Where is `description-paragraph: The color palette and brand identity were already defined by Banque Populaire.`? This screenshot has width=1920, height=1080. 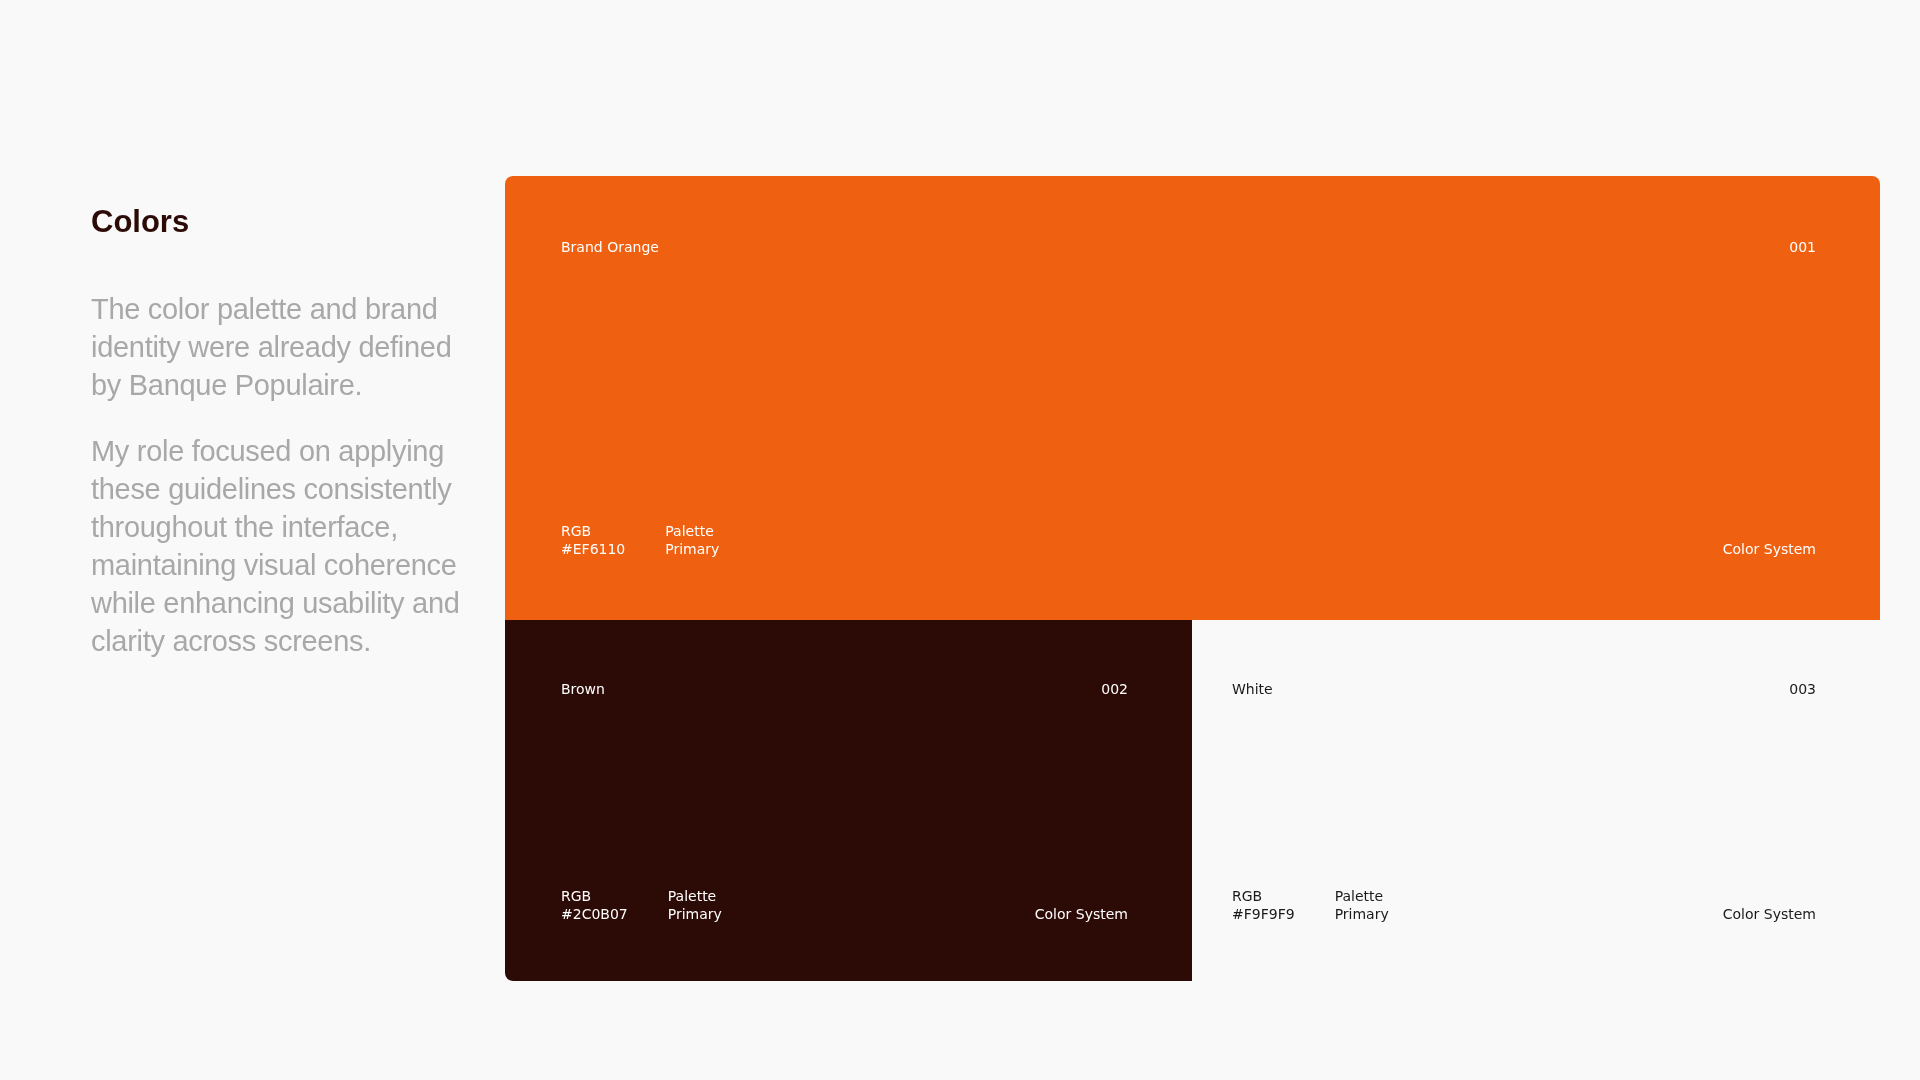
description-paragraph: The color palette and brand identity were already defined by Banque Populaire. is located at coordinates (272, 347).